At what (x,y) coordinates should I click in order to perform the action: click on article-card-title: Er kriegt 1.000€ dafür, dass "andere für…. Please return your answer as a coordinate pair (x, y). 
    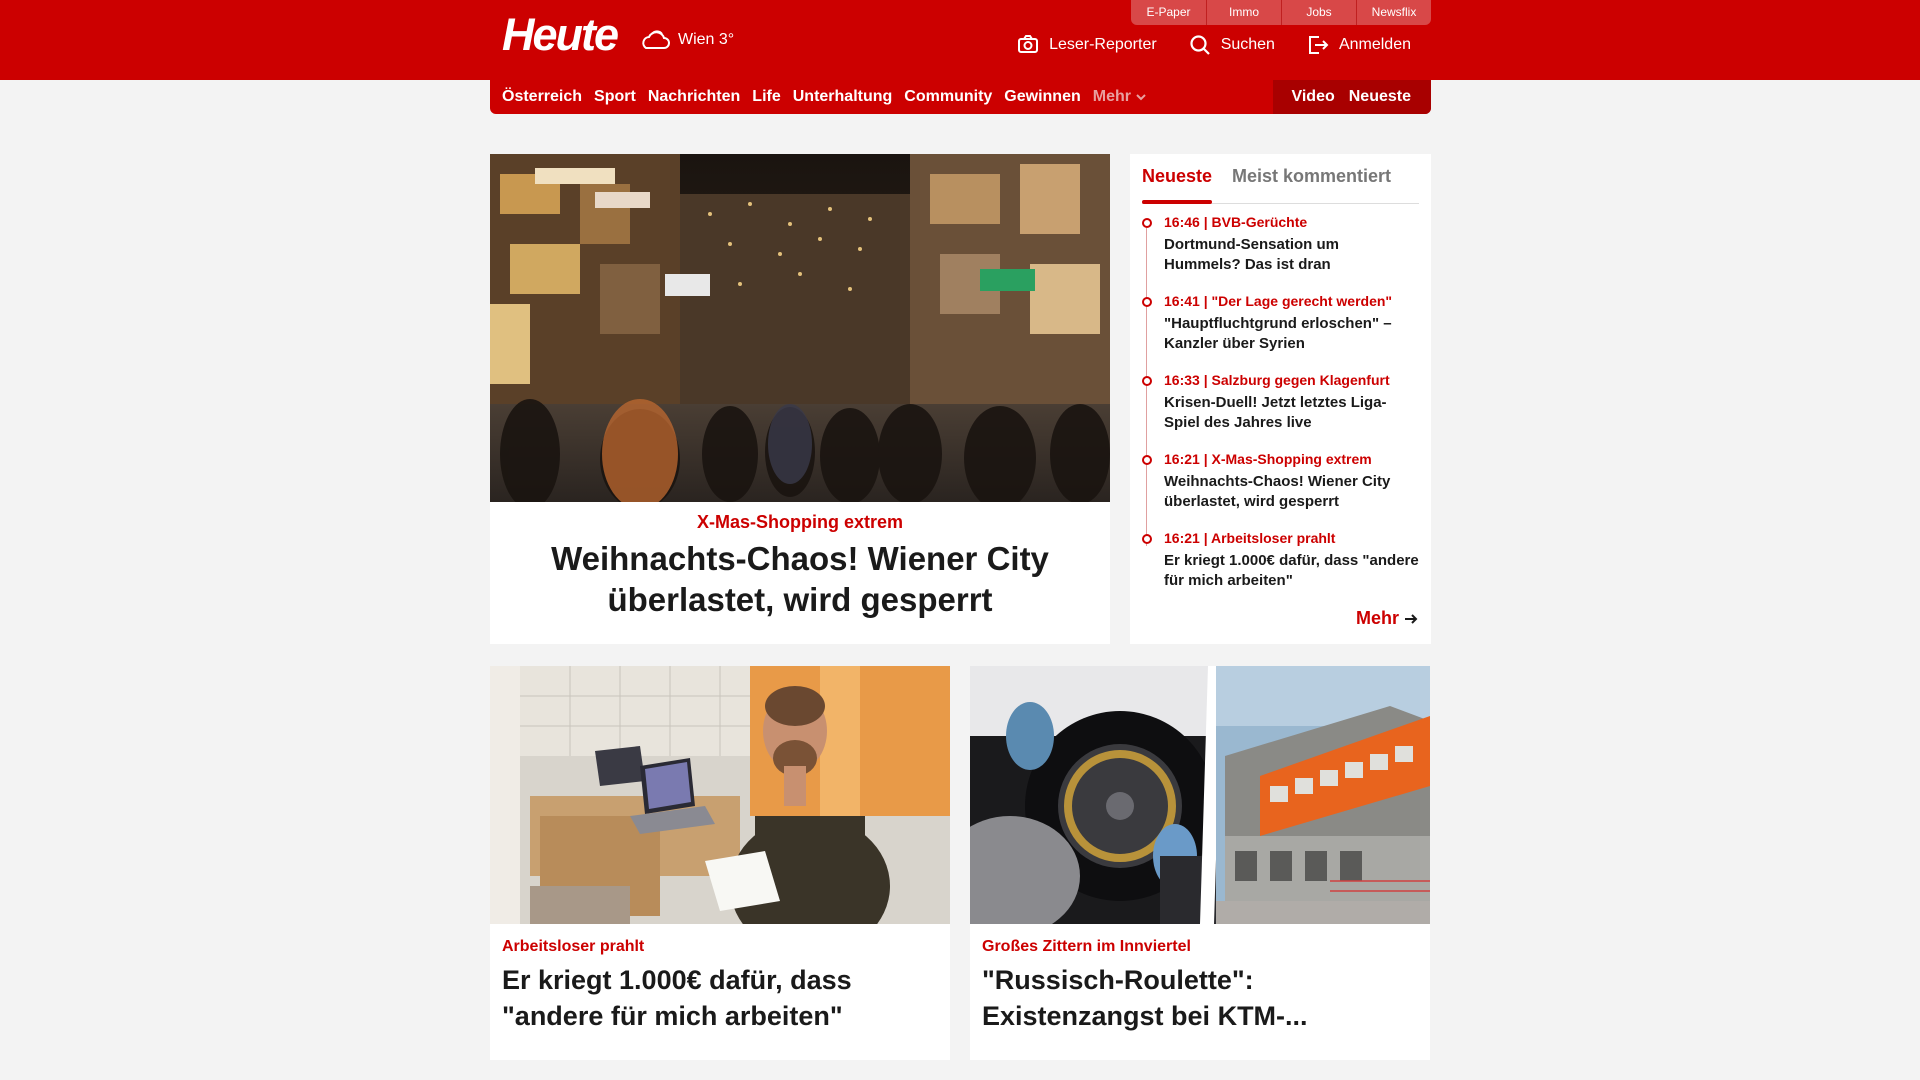
    Looking at the image, I should click on (720, 998).